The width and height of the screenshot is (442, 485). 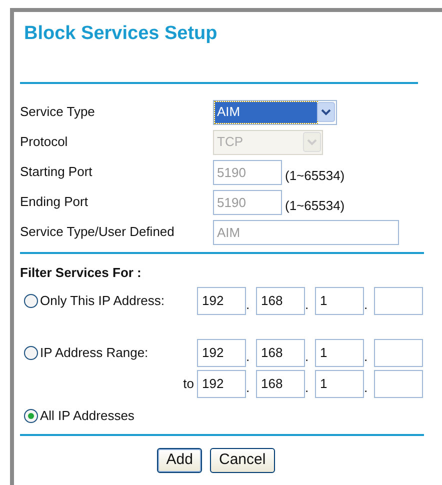 I want to click on radio-label: All IP Addresses, so click(x=87, y=415).